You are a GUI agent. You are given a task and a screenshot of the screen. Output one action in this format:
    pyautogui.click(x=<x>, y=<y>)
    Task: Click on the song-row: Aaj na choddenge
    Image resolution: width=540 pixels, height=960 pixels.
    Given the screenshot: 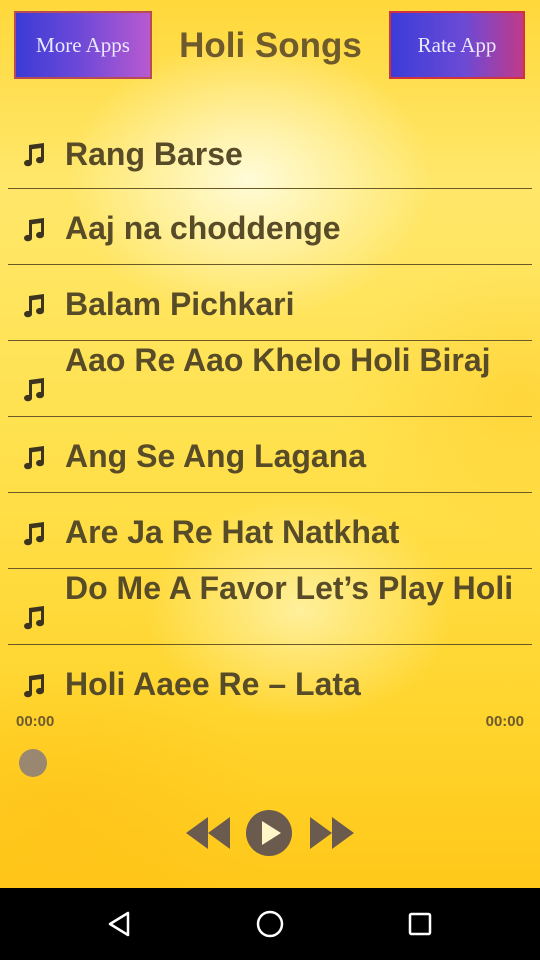 What is the action you would take?
    pyautogui.click(x=270, y=227)
    